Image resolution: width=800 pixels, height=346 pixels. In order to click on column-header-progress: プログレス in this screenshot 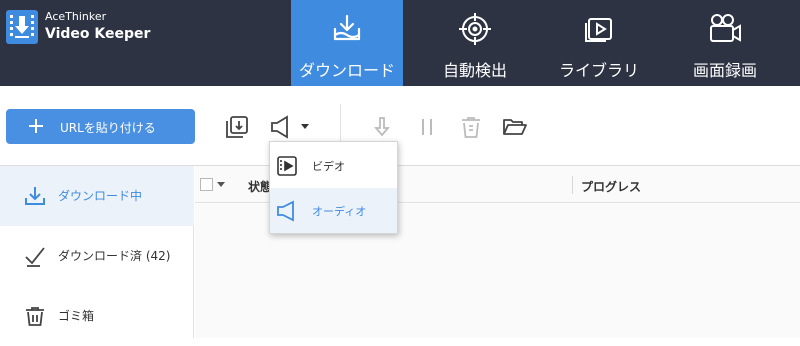, I will do `click(611, 186)`.